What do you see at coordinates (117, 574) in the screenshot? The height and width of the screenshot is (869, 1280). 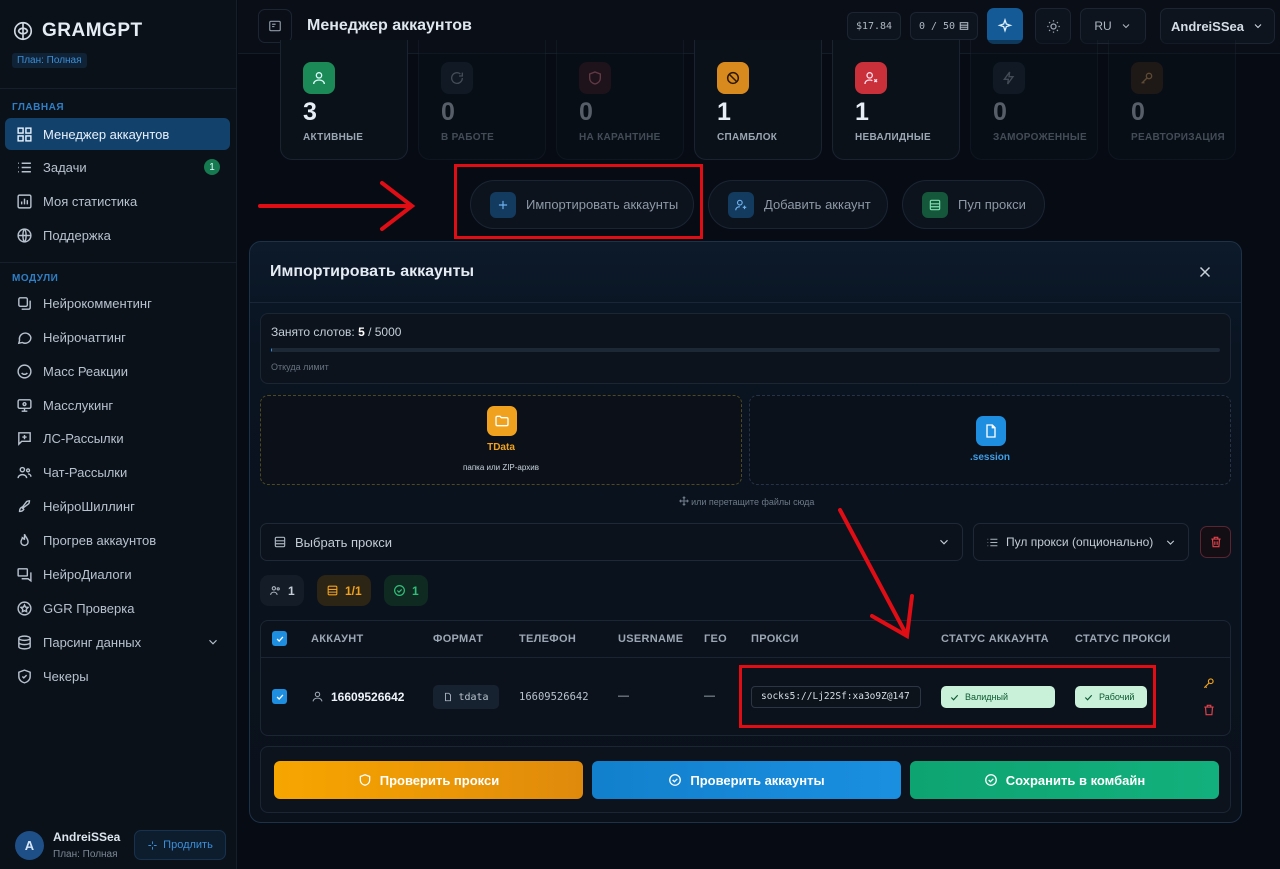 I see `sidebar-item-neurodialogs: НейроДиалоги` at bounding box center [117, 574].